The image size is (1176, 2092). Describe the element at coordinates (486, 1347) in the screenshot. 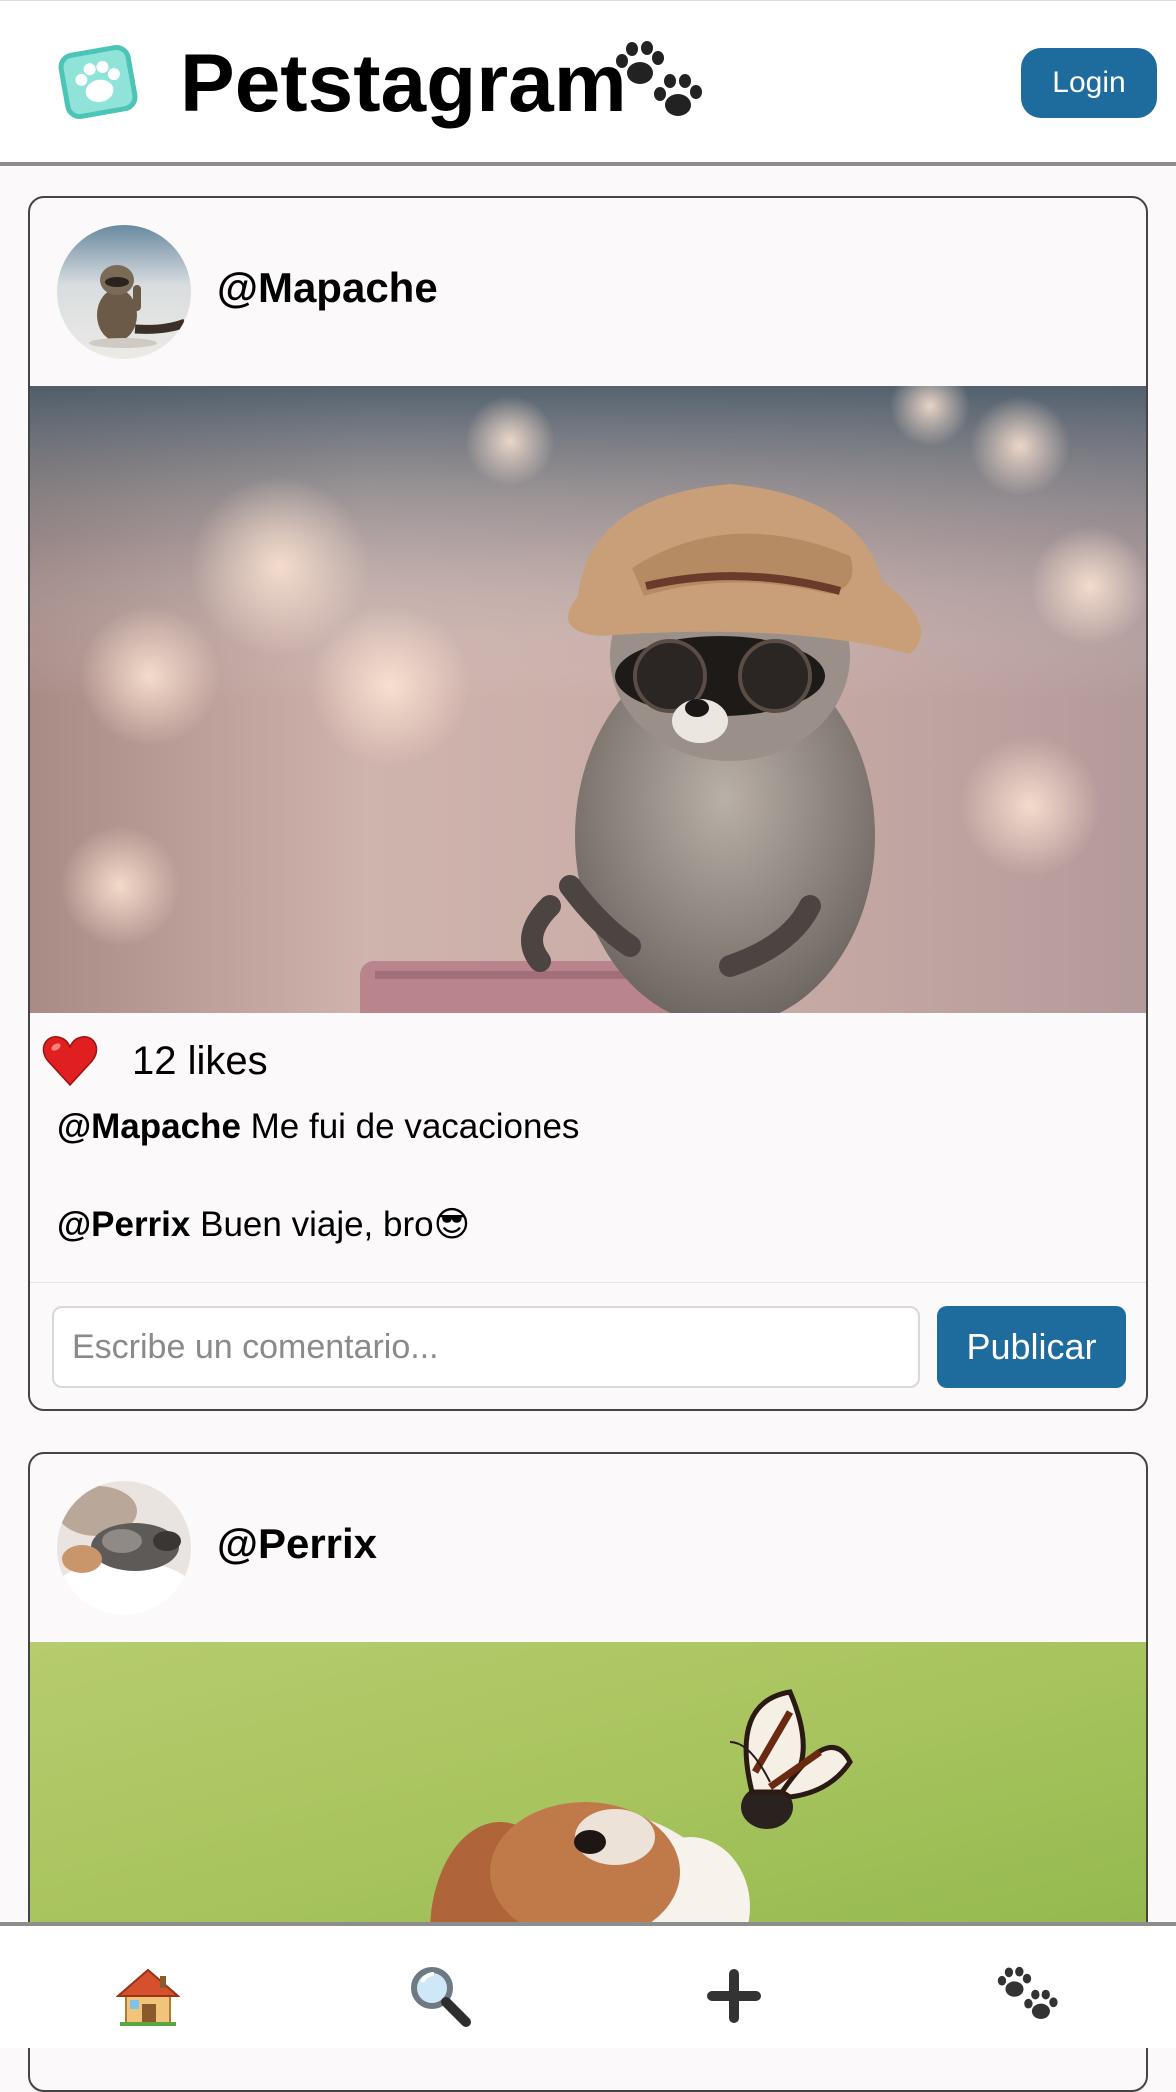

I see `comment-input` at that location.